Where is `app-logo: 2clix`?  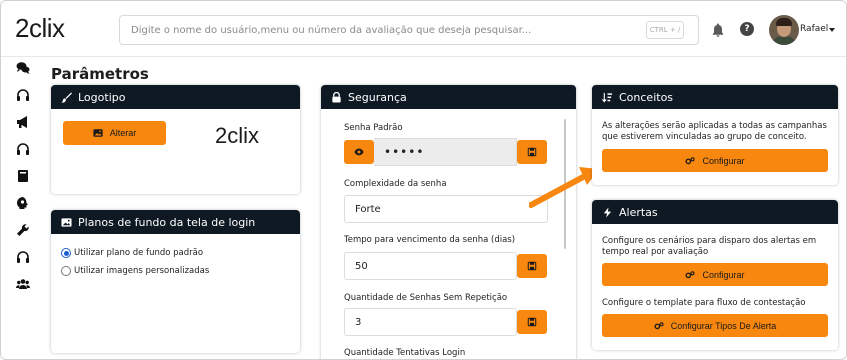
app-logo: 2clix is located at coordinates (40, 28).